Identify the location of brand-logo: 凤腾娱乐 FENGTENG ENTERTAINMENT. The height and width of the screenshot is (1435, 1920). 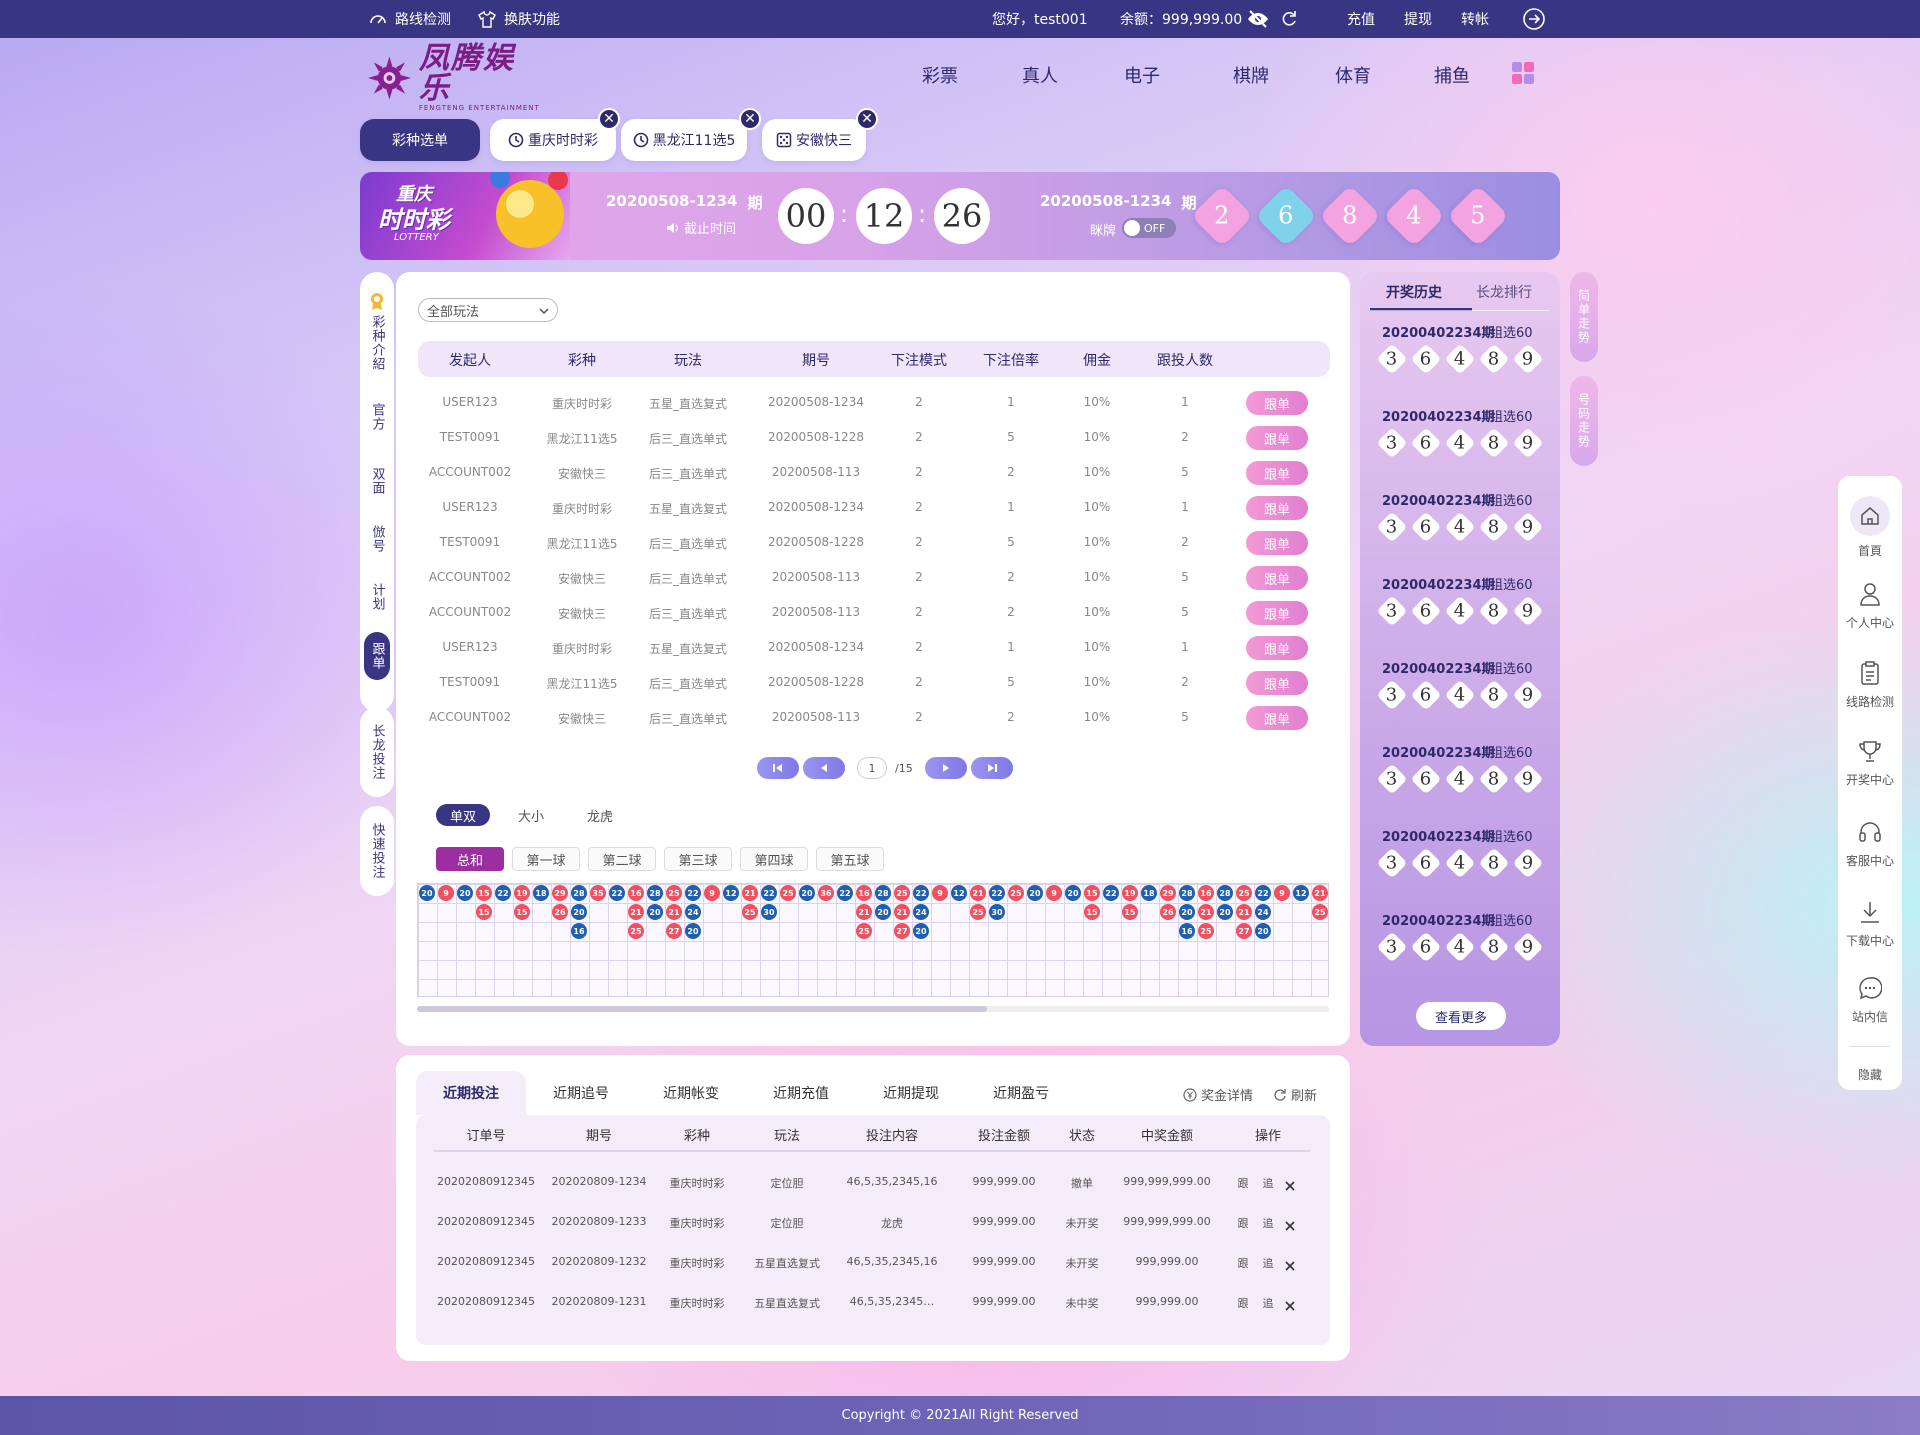
(454, 78).